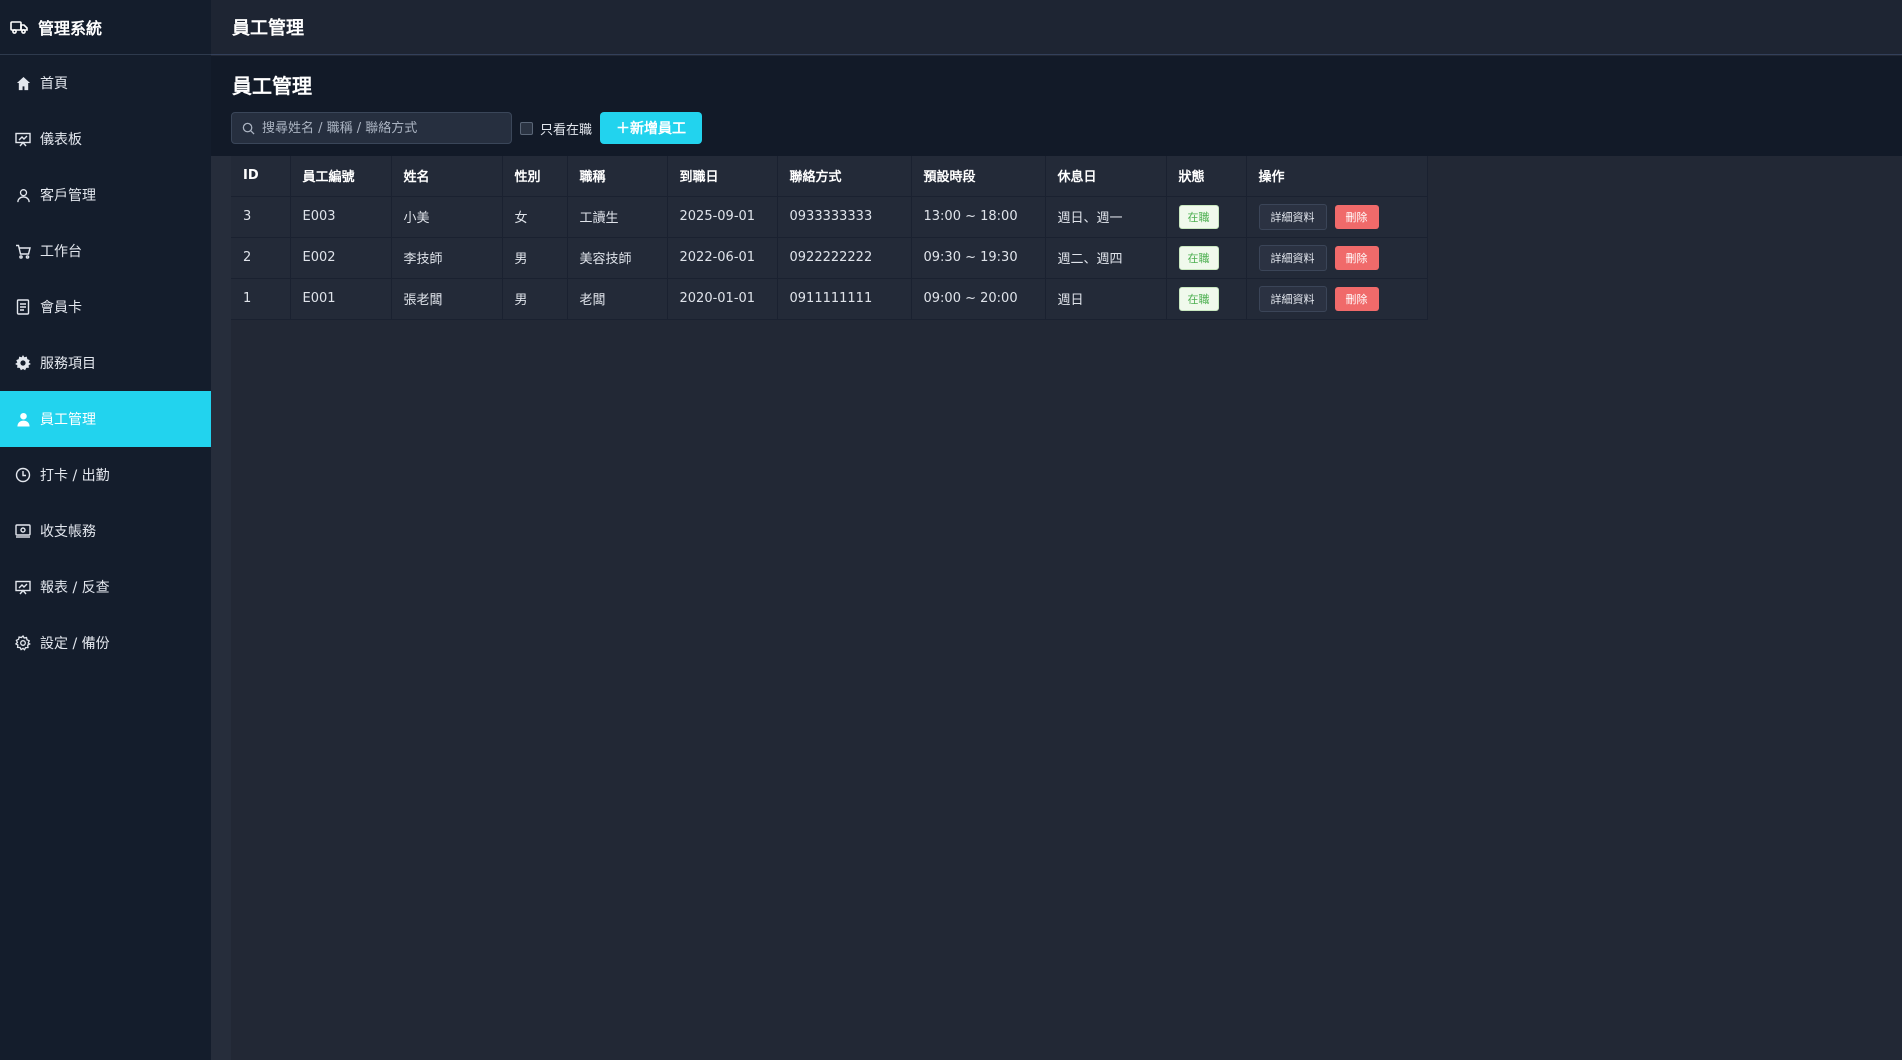 The image size is (1902, 1060). I want to click on table-header-row: ID 員工編號 姓名 性別 職稱 到職日 聯絡方式 預設時段 休息日 狀態 操作, so click(829, 176).